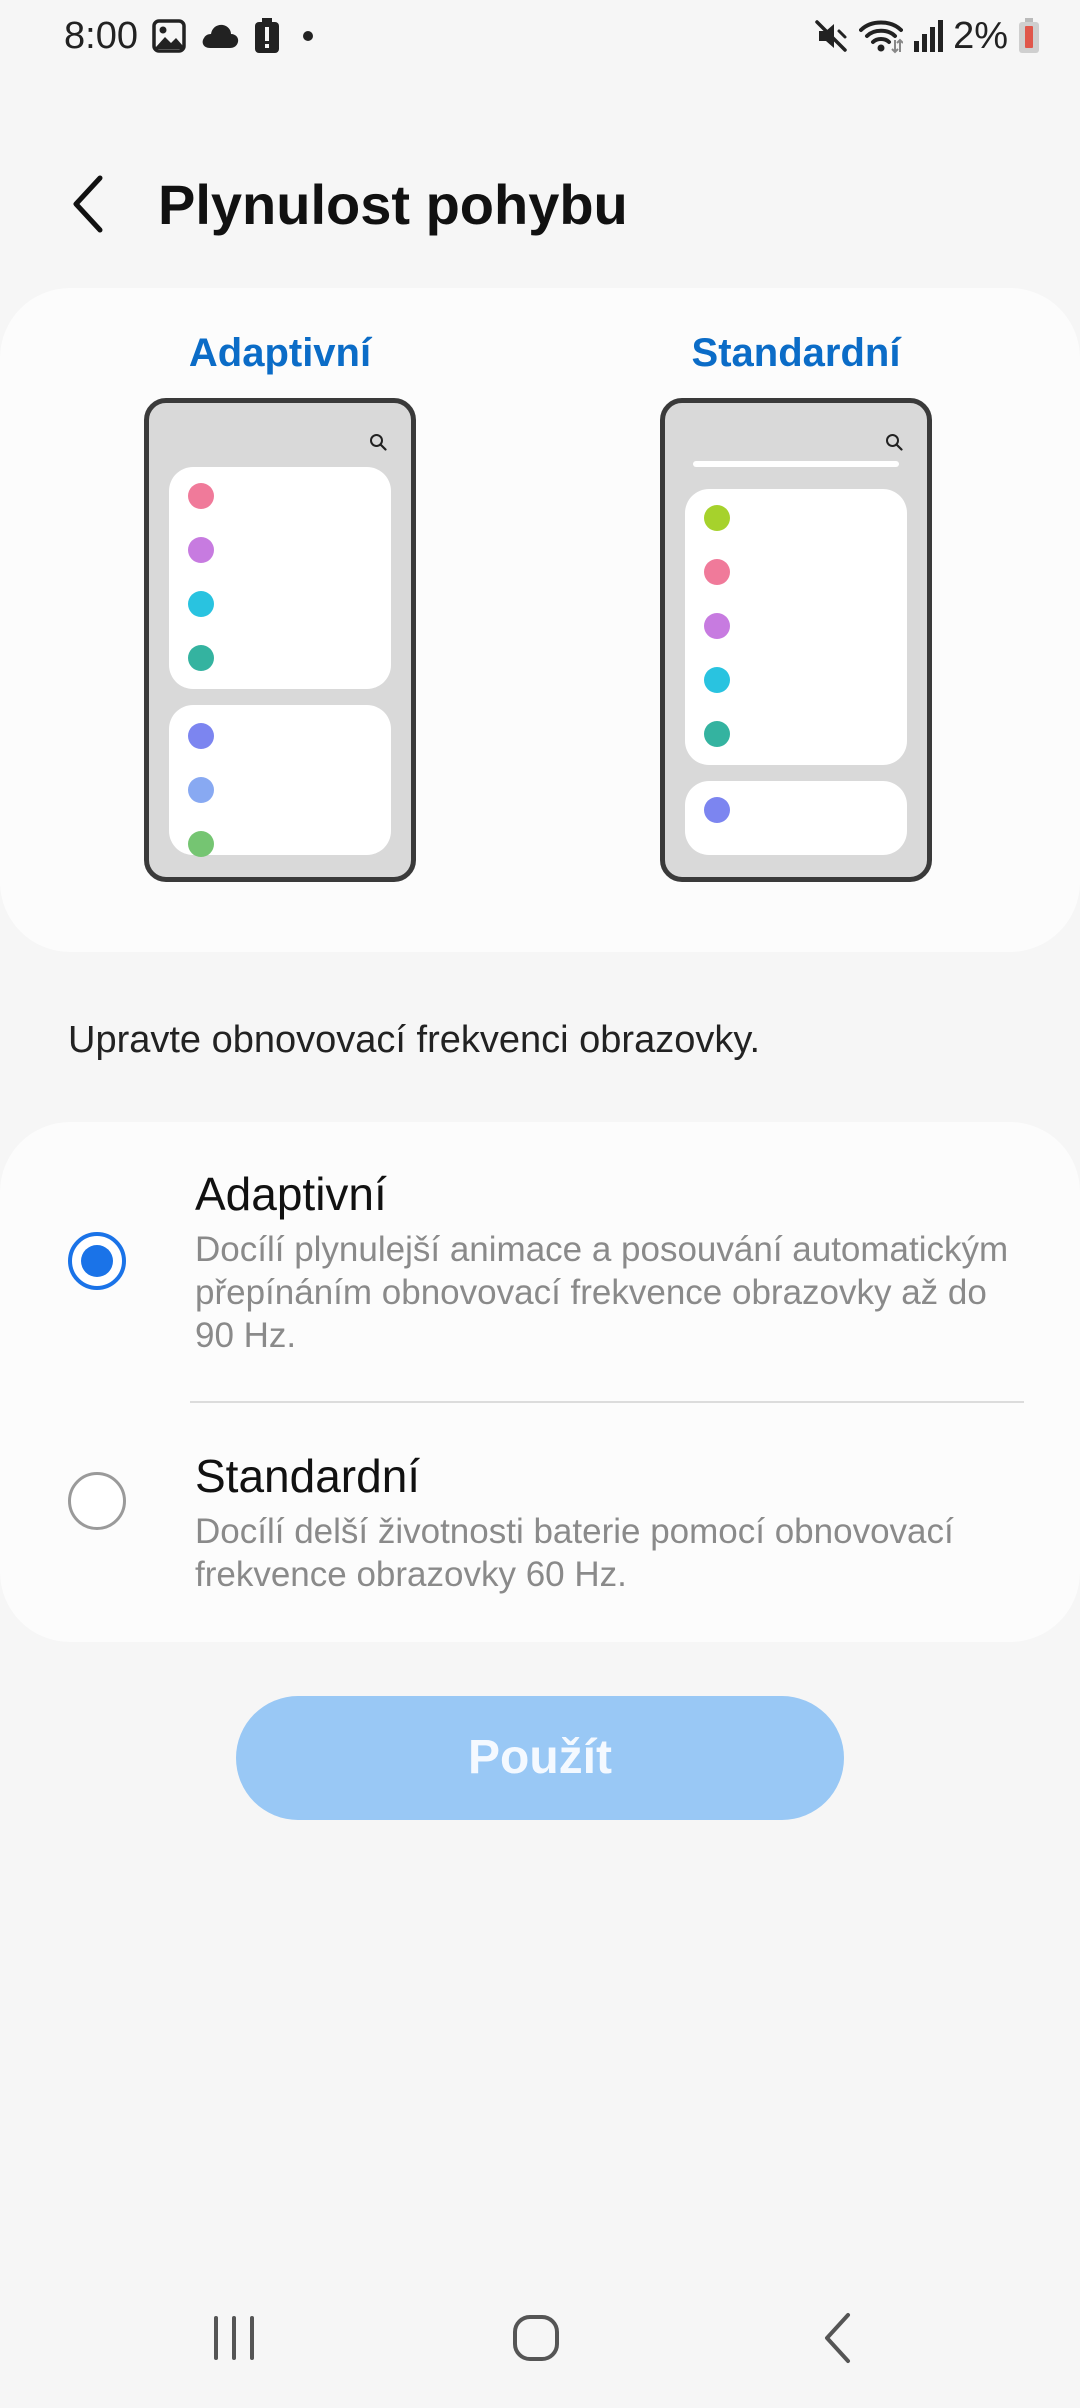 Image resolution: width=1080 pixels, height=2408 pixels. I want to click on header: Plynulost pohybu, so click(540, 205).